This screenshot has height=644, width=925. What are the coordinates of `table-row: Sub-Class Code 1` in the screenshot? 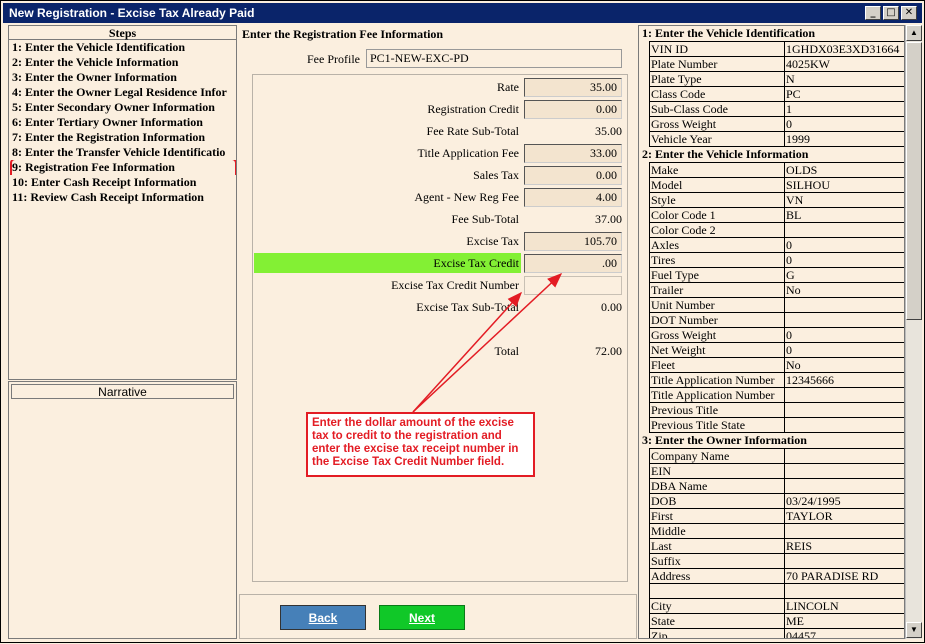 It's located at (776, 109).